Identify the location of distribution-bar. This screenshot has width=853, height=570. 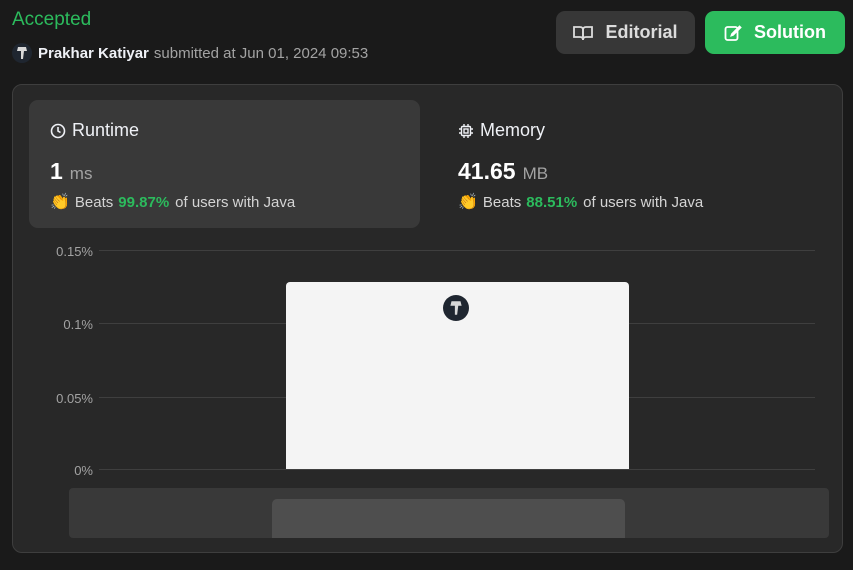
(457, 375).